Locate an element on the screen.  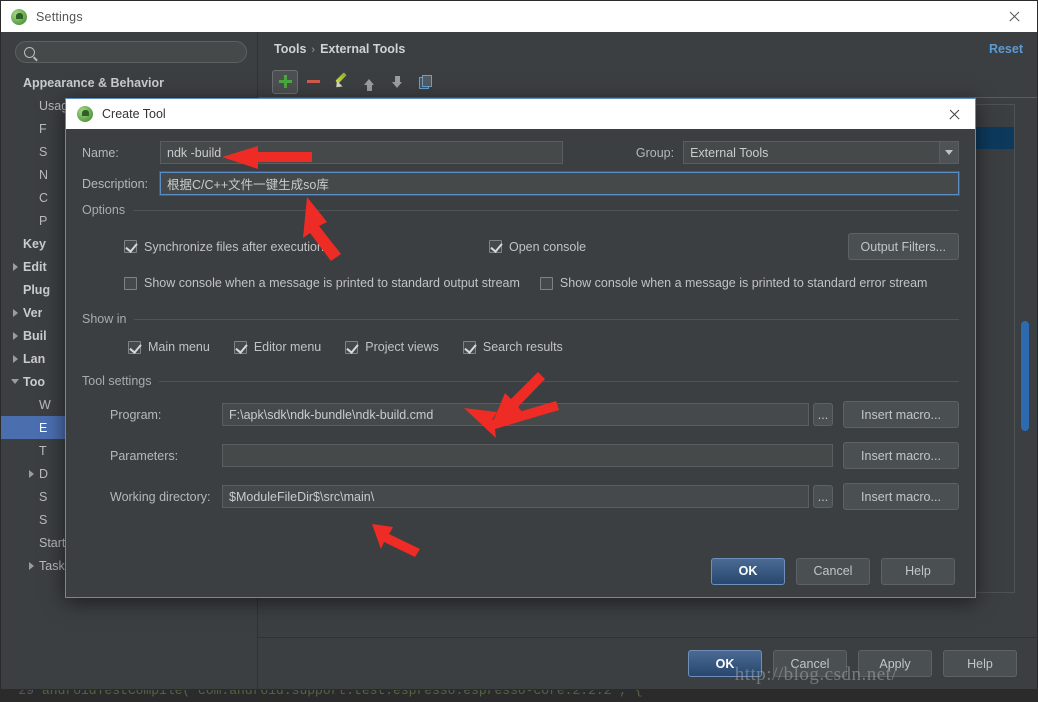
search-wrapper is located at coordinates (129, 50).